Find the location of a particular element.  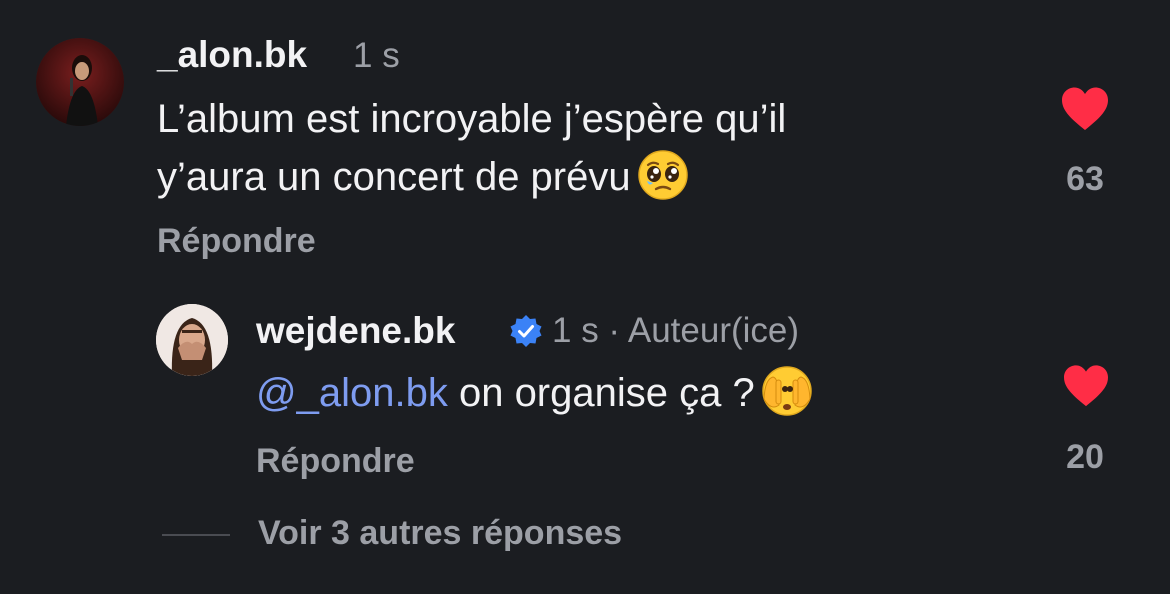

view-more-replies-button: Voir 3 autres réponses is located at coordinates (440, 533).